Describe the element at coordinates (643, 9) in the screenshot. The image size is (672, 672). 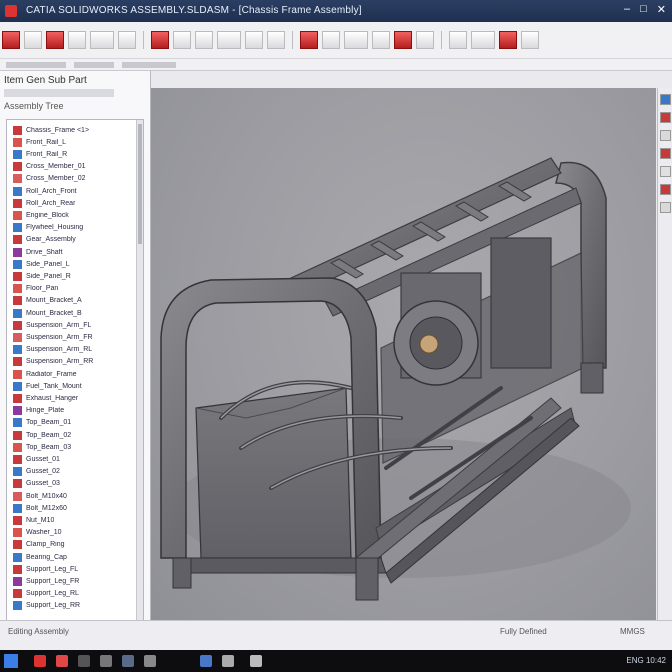
I see `maximize-icon: □` at that location.